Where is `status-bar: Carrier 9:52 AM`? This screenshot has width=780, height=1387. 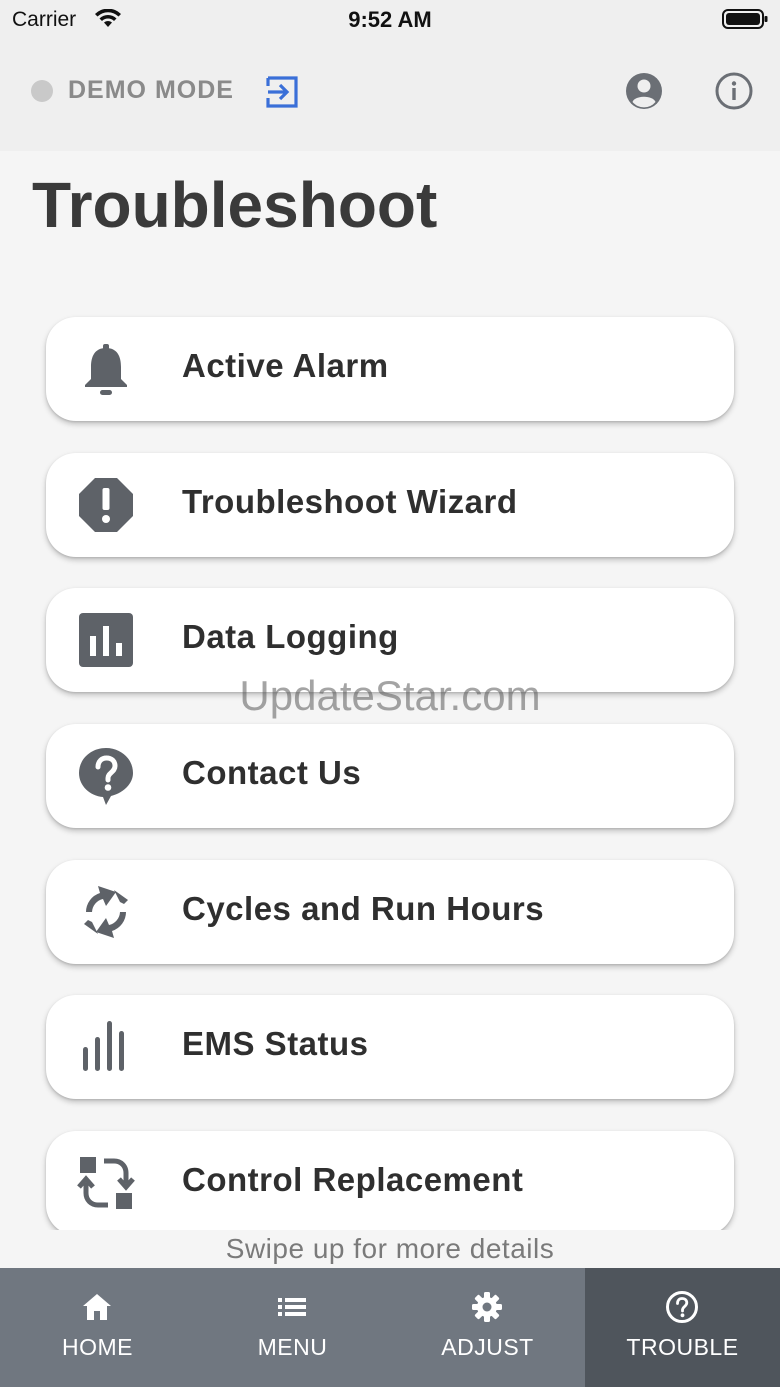 status-bar: Carrier 9:52 AM is located at coordinates (390, 20).